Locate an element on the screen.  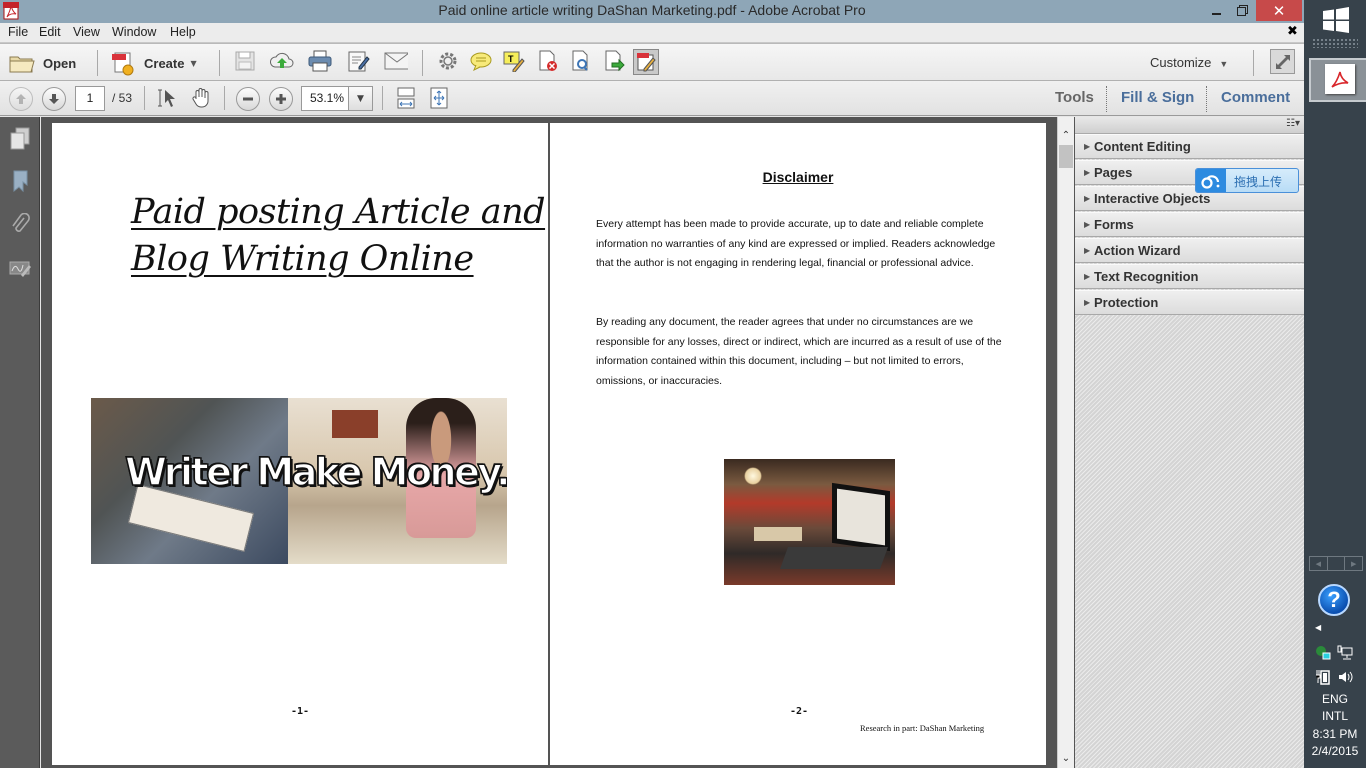
close-window-button: ✕ is located at coordinates (1279, 10).